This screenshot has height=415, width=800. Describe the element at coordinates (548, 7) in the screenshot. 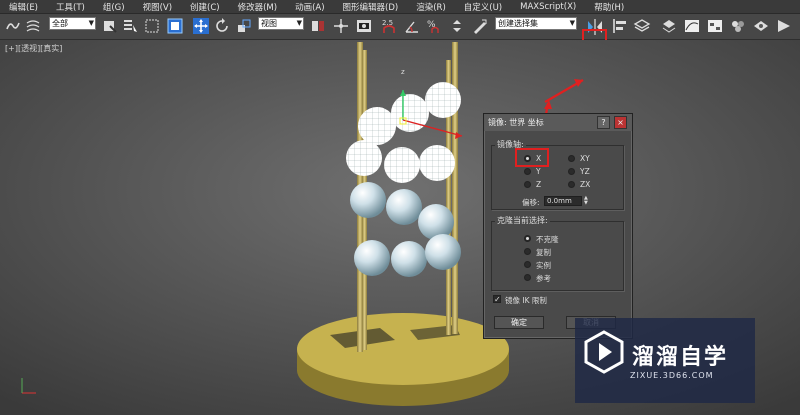

I see `menu-item: MAXScript(X)` at that location.